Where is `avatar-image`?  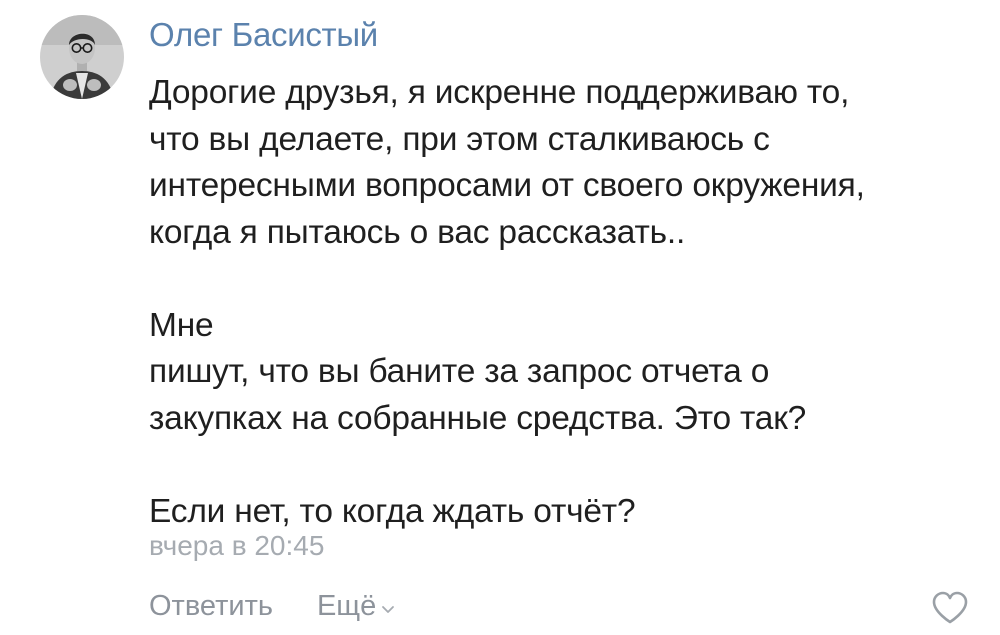
avatar-image is located at coordinates (82, 57).